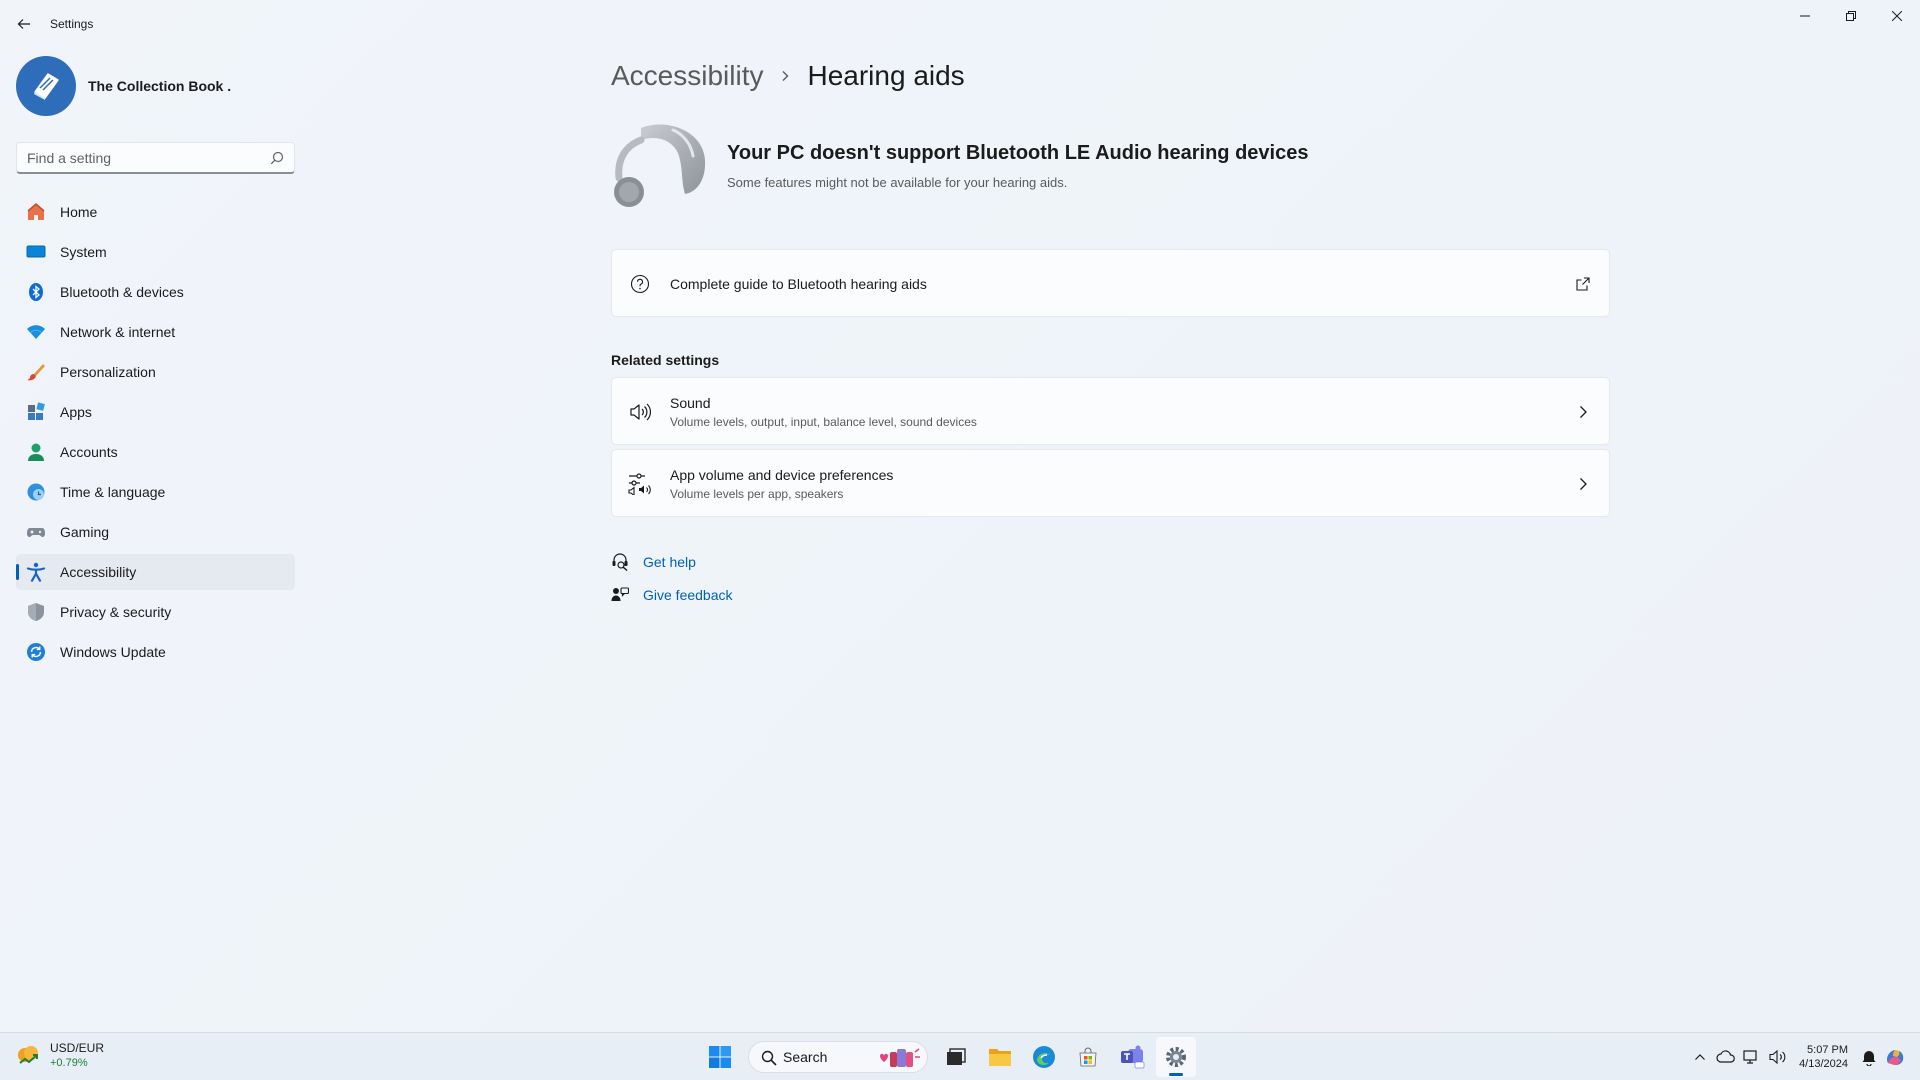 The image size is (1920, 1080). What do you see at coordinates (46, 86) in the screenshot?
I see `avatar` at bounding box center [46, 86].